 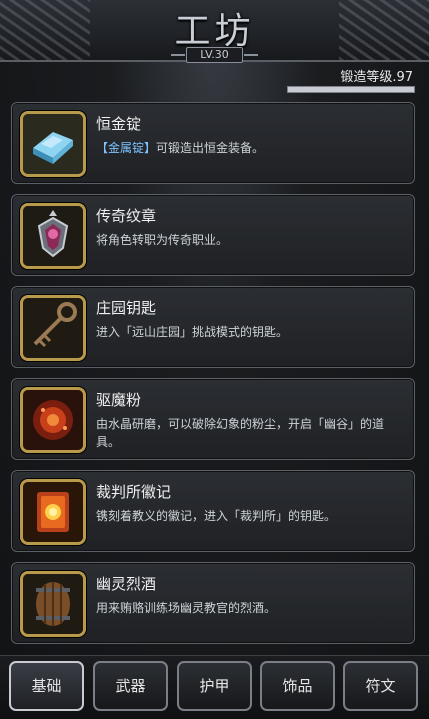 I want to click on exorcism-powder-icon, so click(x=53, y=420).